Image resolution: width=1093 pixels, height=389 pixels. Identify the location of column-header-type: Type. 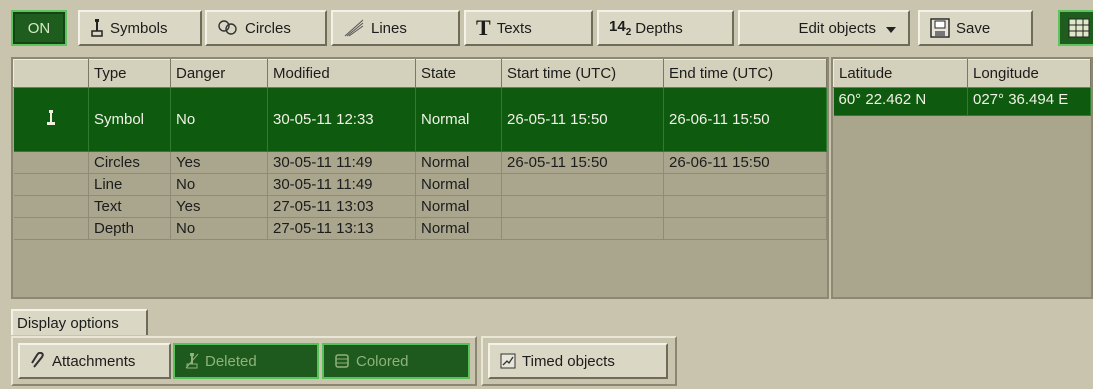
(129, 73).